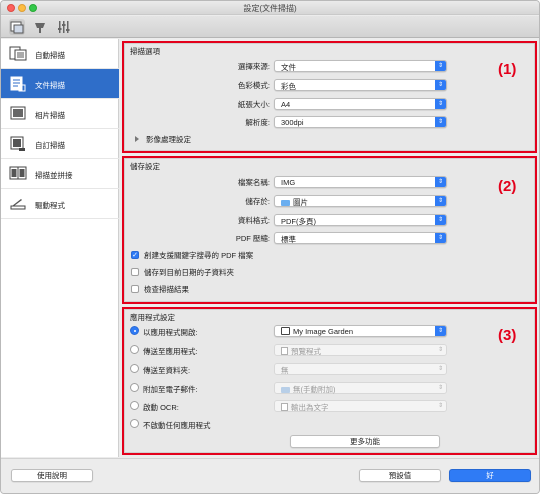 This screenshot has height=494, width=540. Describe the element at coordinates (298, 221) in the screenshot. I see `data-format-value: PDF(多頁)` at that location.